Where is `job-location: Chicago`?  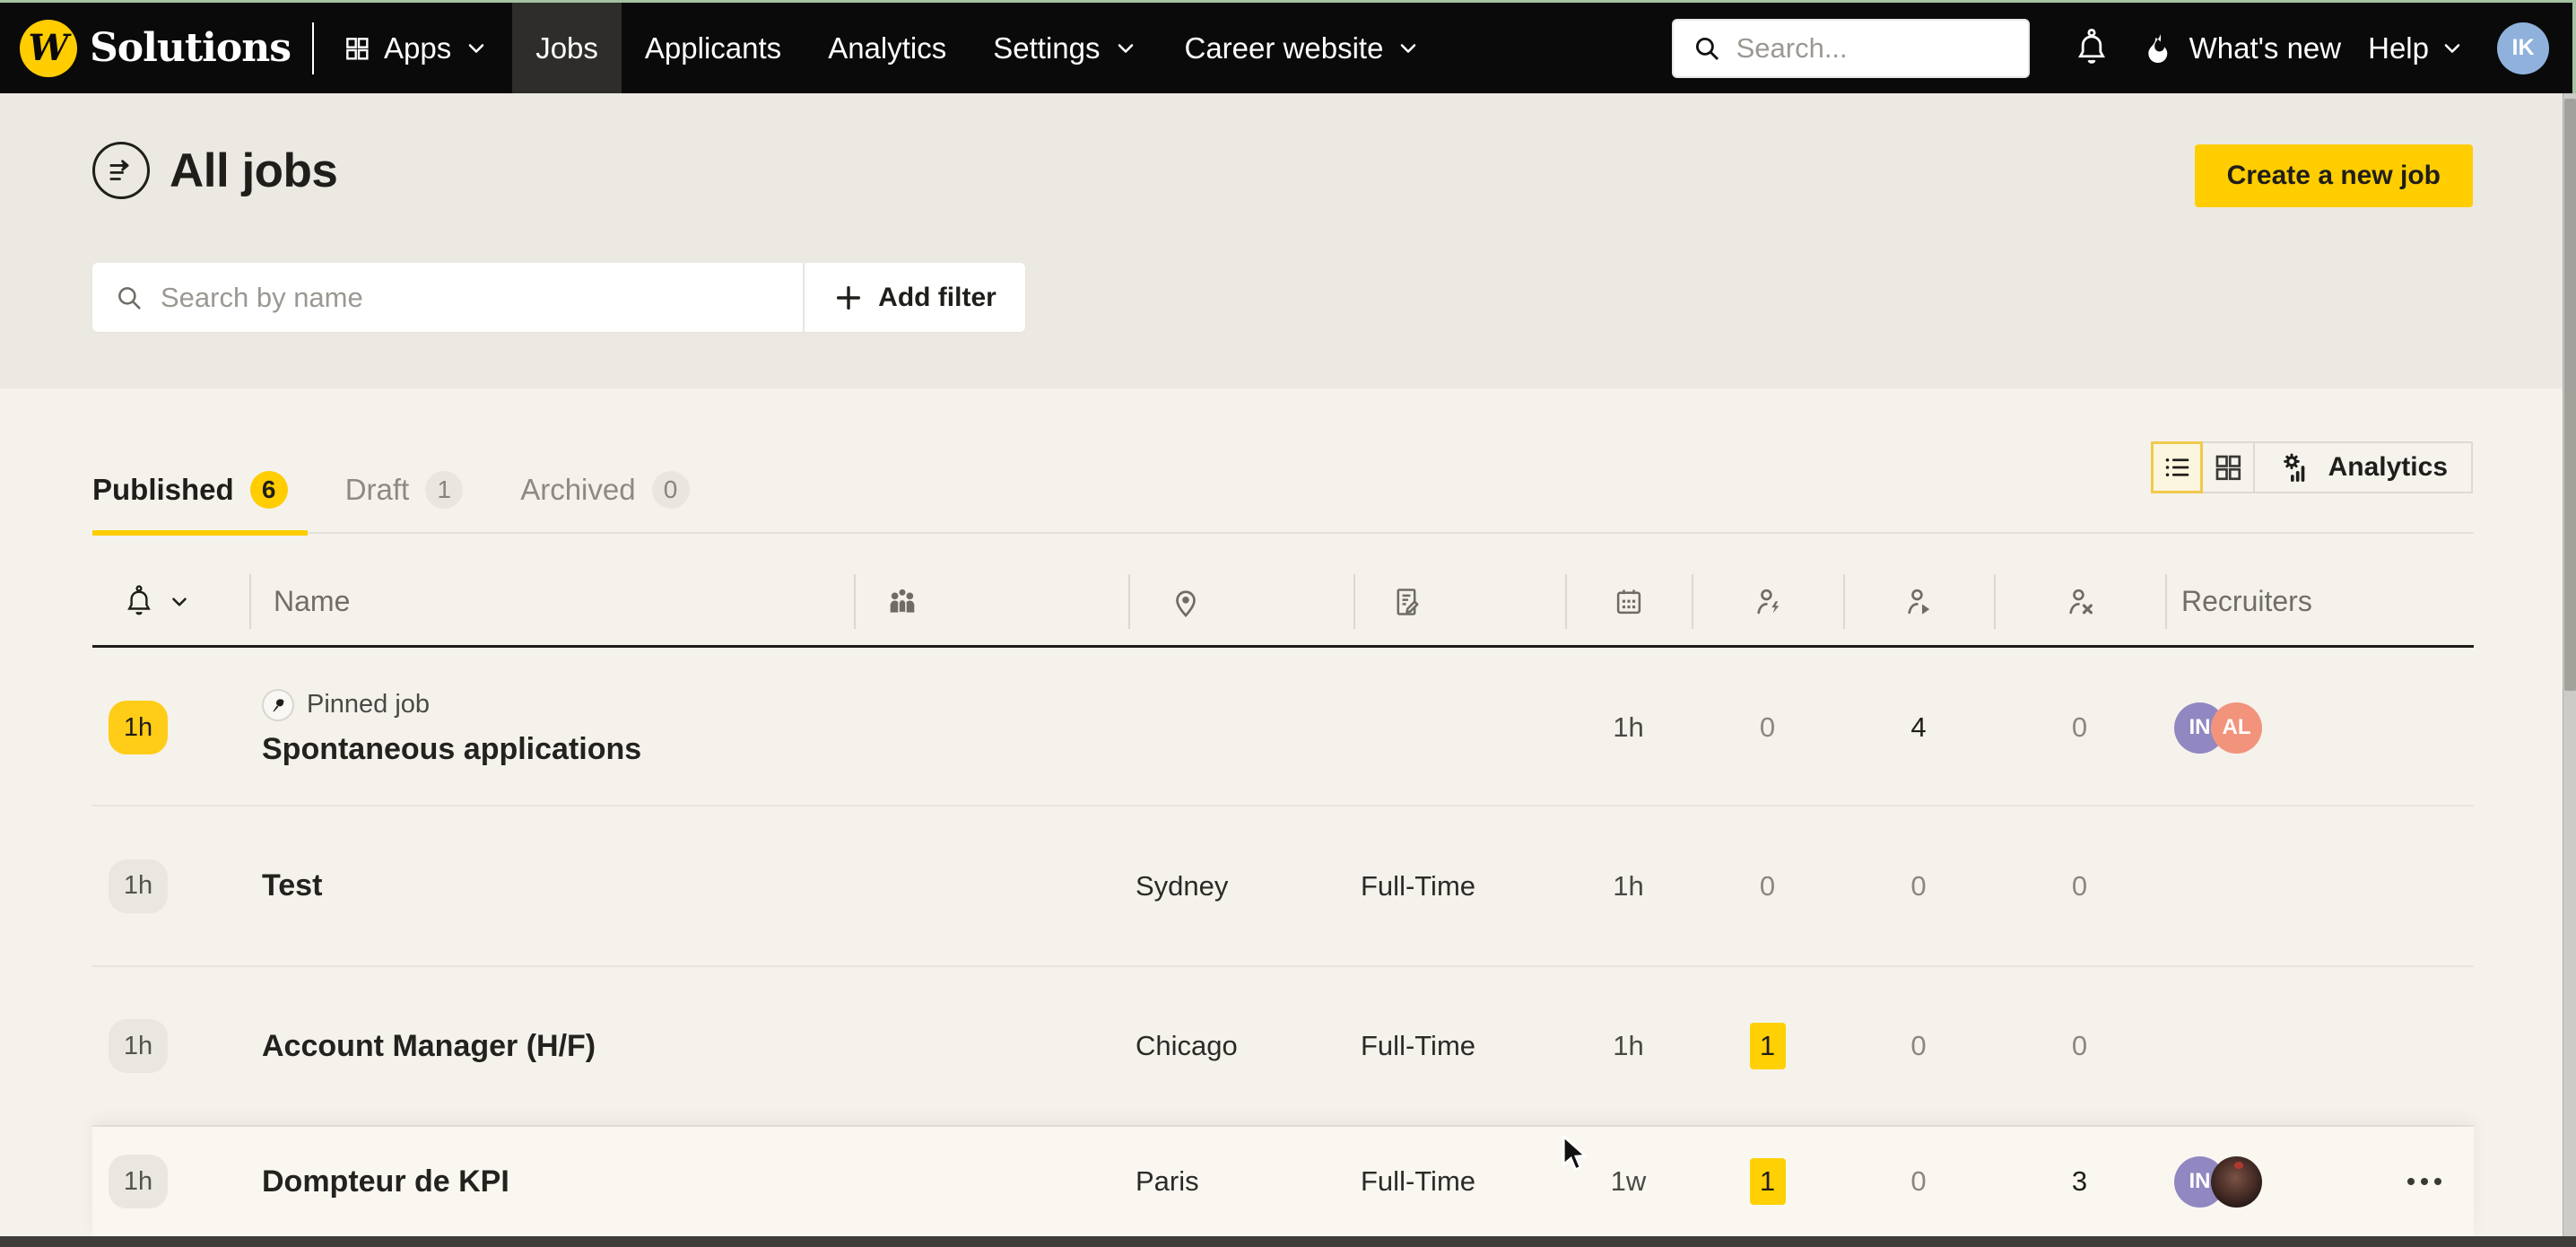 job-location: Chicago is located at coordinates (1187, 1045).